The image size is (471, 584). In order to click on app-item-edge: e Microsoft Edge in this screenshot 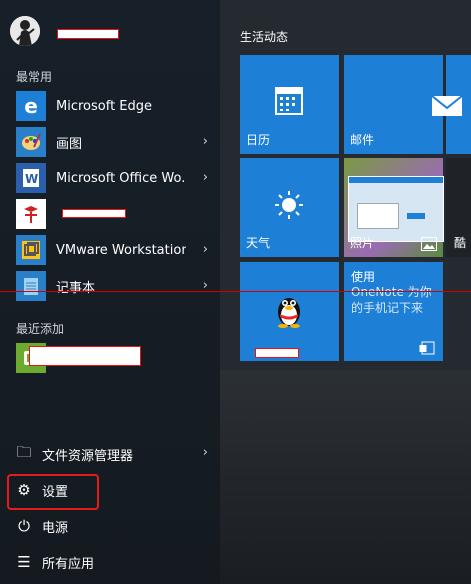, I will do `click(110, 106)`.